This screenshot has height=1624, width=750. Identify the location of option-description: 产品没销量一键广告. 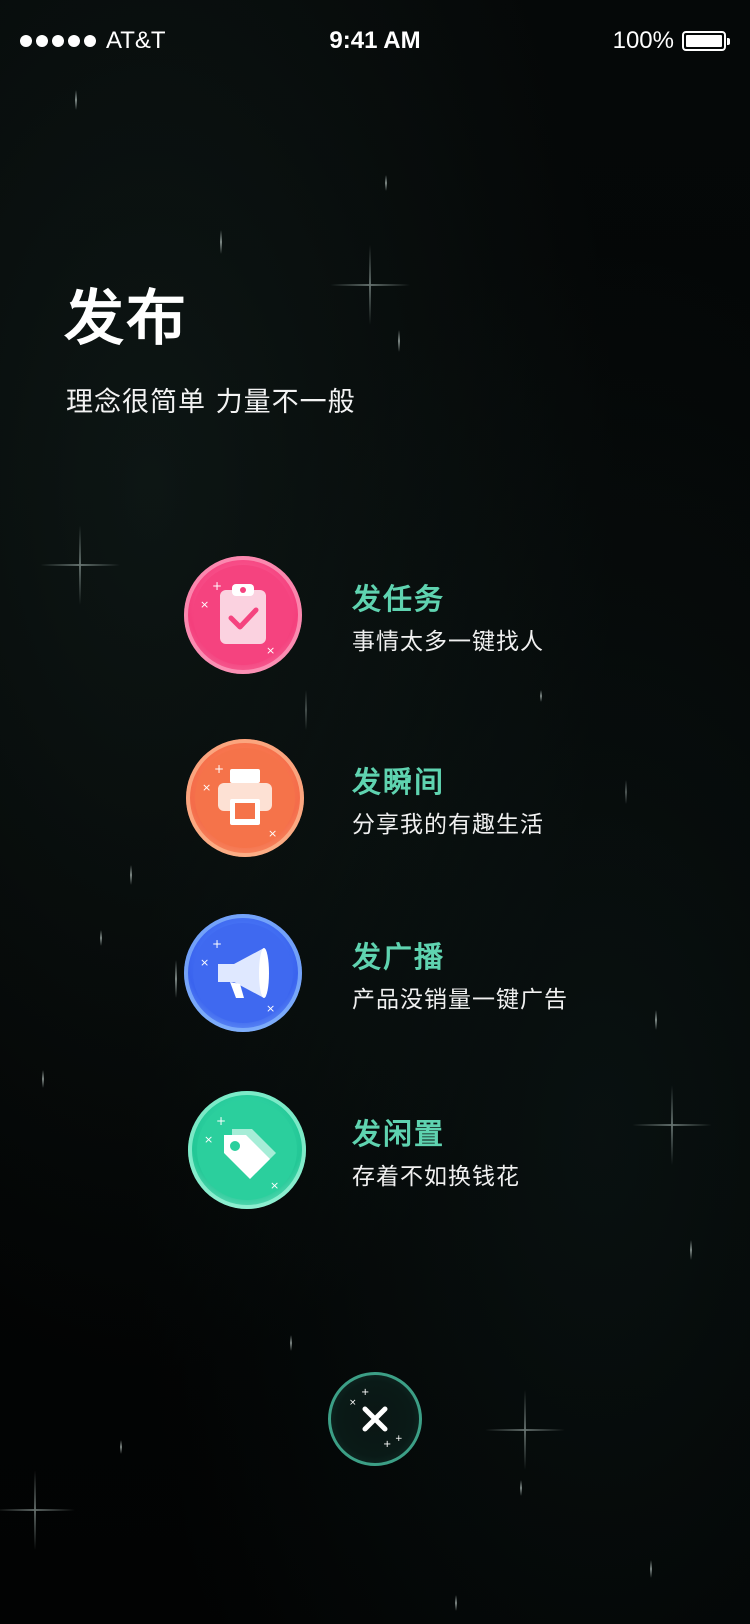
(460, 1000).